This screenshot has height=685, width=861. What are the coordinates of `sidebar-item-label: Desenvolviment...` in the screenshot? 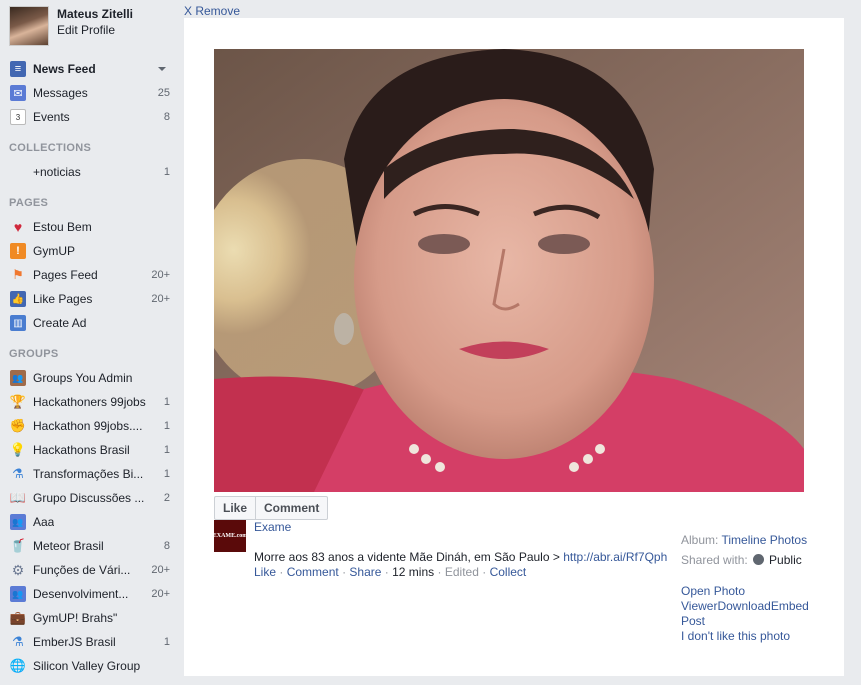 It's located at (81, 594).